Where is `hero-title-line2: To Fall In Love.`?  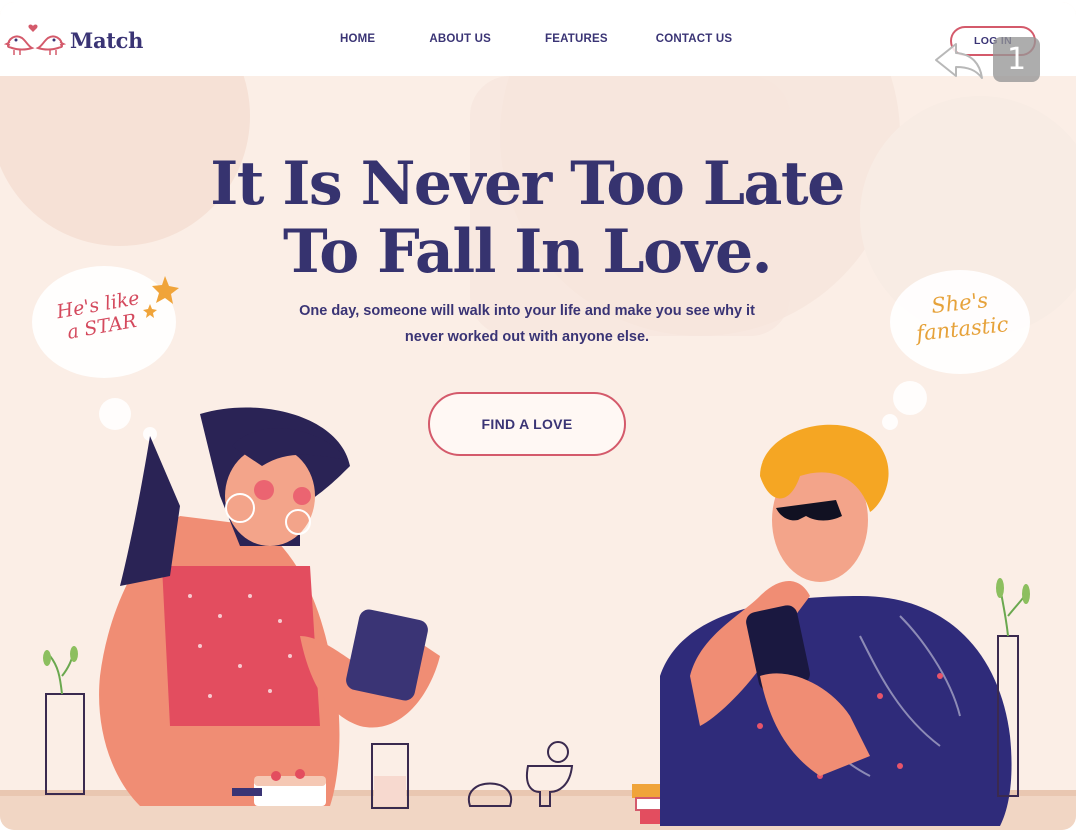
hero-title-line2: To Fall In Love. is located at coordinates (527, 252).